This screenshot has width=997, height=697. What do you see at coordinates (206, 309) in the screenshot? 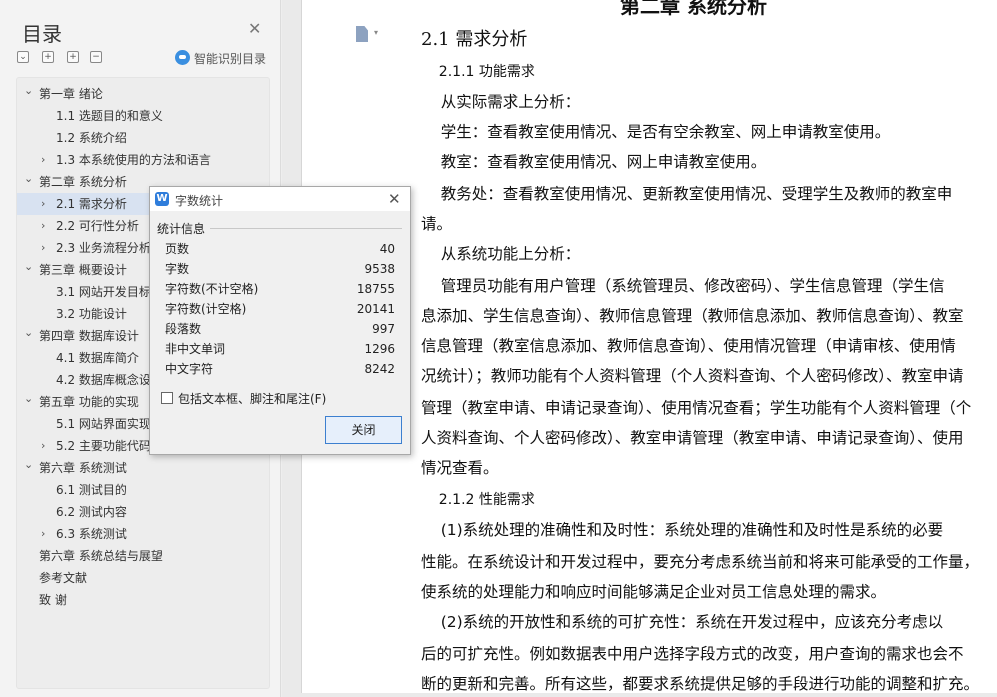
I see `stat-label: 字符数(计空格)` at bounding box center [206, 309].